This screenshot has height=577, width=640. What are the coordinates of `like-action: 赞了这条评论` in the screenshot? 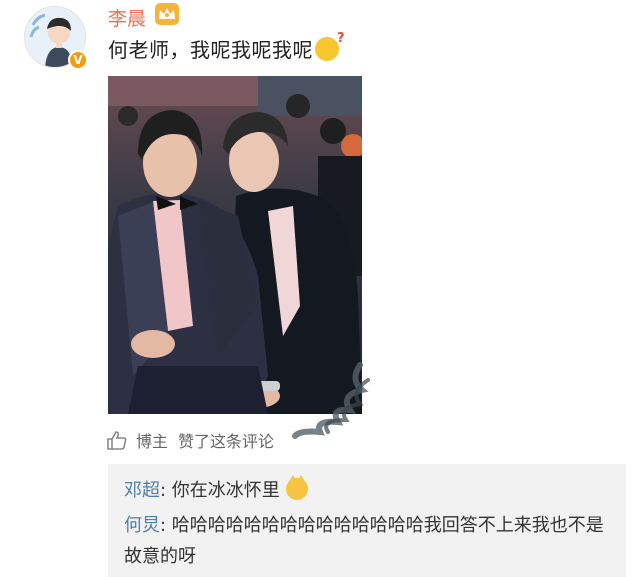 It's located at (226, 441).